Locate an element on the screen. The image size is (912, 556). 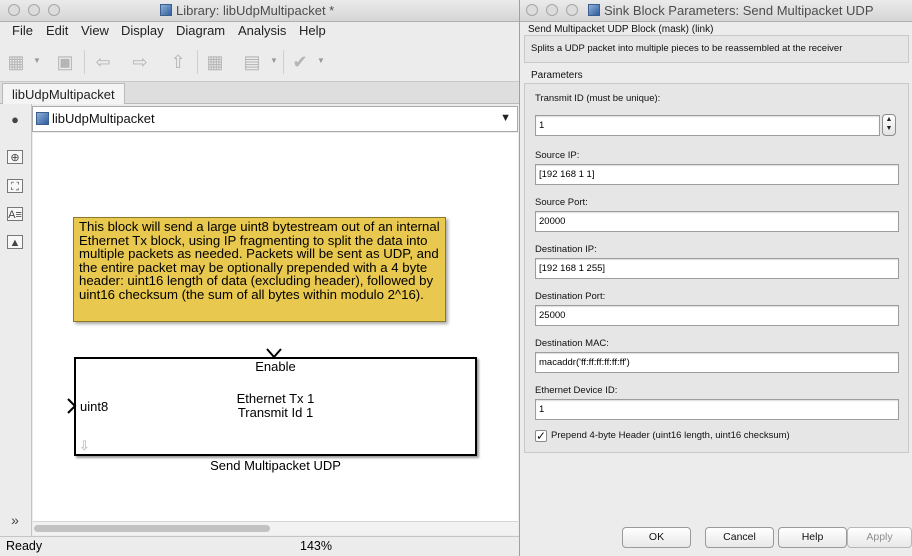
destination-ip-label: Destination IP: is located at coordinates (566, 249).